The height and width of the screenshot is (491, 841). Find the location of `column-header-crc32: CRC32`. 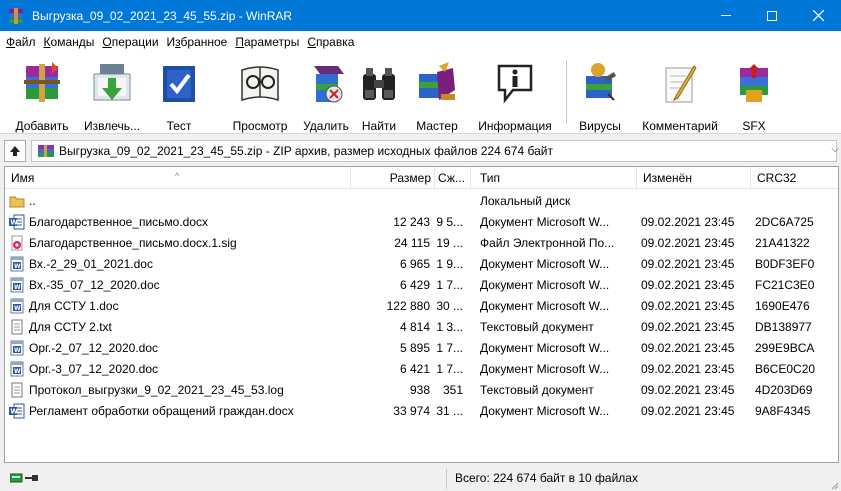

column-header-crc32: CRC32 is located at coordinates (794, 178).